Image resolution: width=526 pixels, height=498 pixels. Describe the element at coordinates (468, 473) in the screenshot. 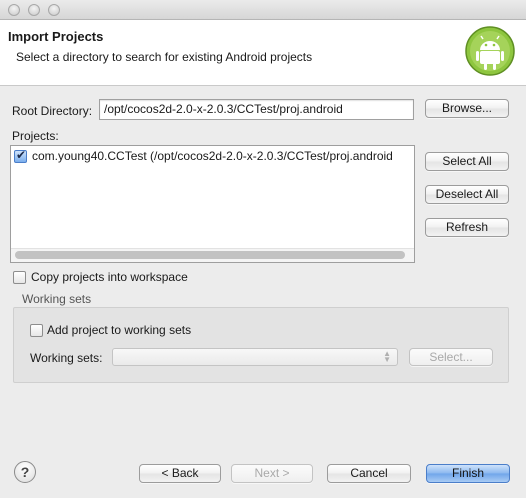

I see `finish-button: Finish` at that location.